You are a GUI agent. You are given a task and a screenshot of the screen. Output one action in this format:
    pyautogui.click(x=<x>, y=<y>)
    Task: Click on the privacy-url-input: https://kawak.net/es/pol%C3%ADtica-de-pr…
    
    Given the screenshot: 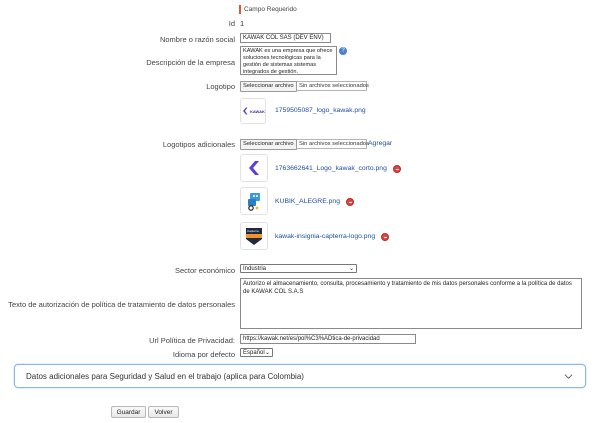 What is the action you would take?
    pyautogui.click(x=328, y=339)
    